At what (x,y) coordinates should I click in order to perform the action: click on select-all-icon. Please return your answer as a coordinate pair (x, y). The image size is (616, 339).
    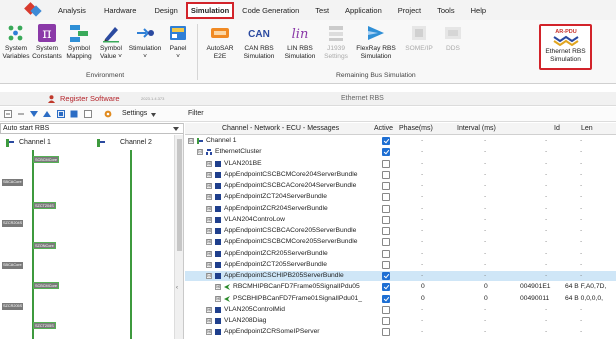
    Looking at the image, I should click on (74, 114).